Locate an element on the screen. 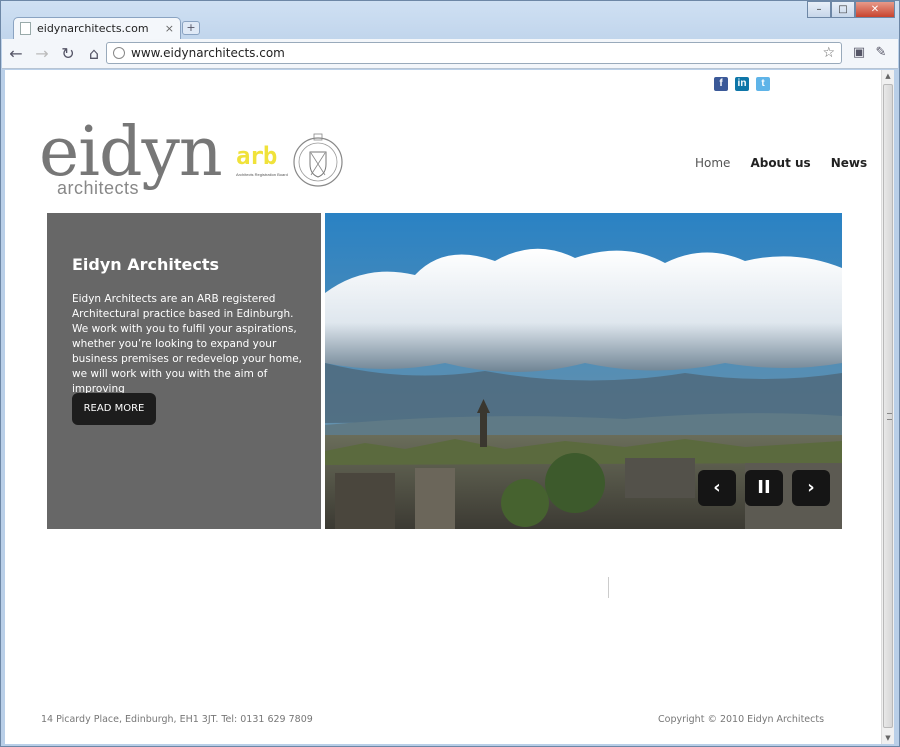  bookmark-star-icon: ☆ is located at coordinates (828, 53).